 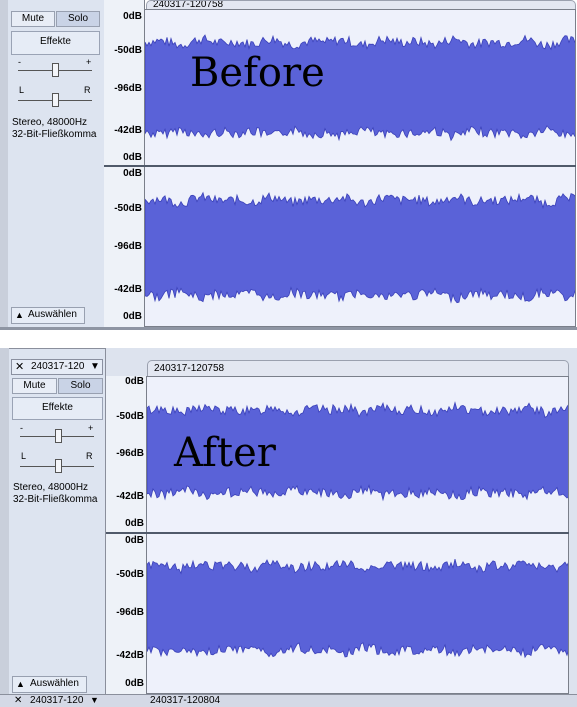 What do you see at coordinates (288, 339) in the screenshot?
I see `image-gap` at bounding box center [288, 339].